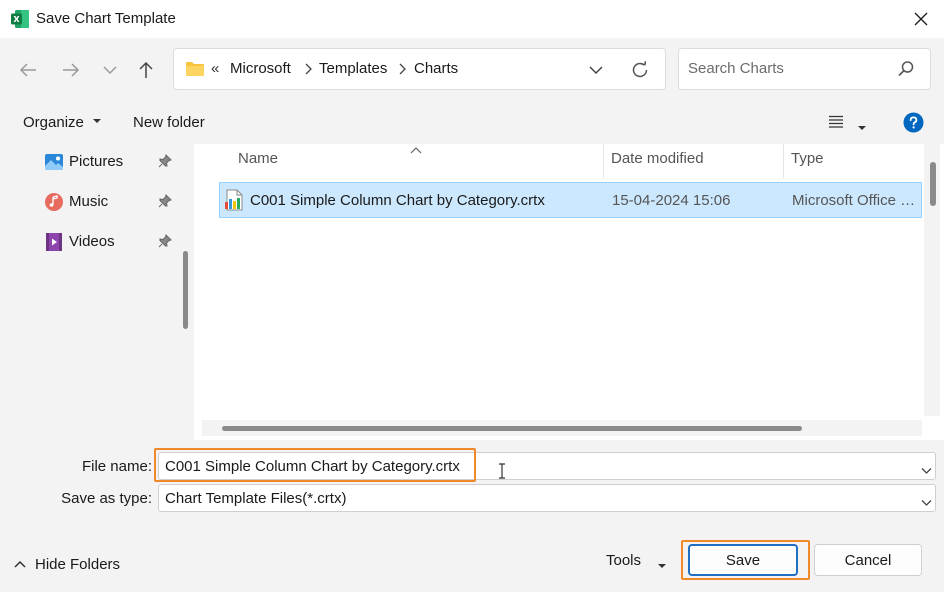 This screenshot has width=944, height=592. I want to click on back-button, so click(28, 70).